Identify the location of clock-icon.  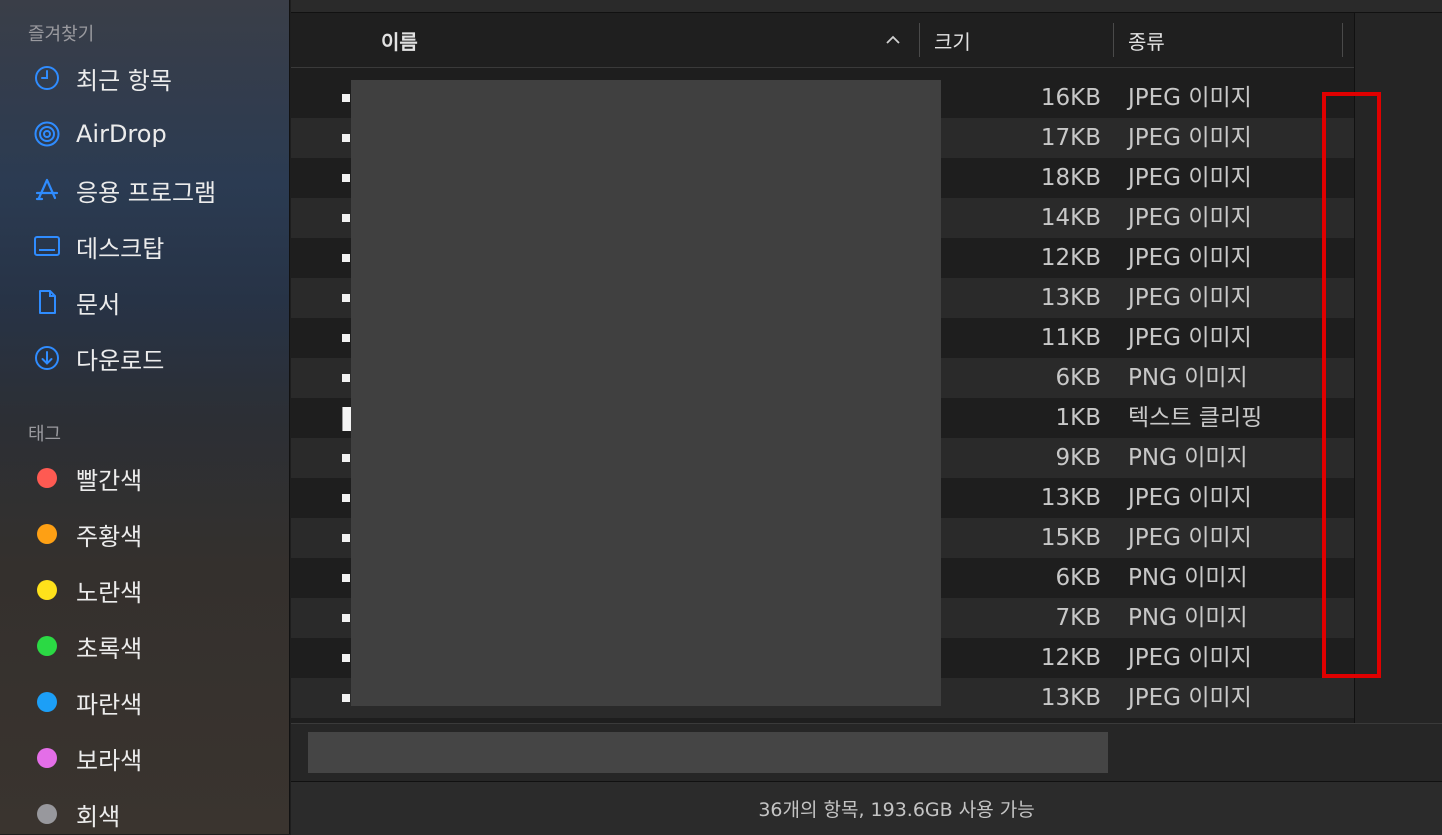
(47, 78).